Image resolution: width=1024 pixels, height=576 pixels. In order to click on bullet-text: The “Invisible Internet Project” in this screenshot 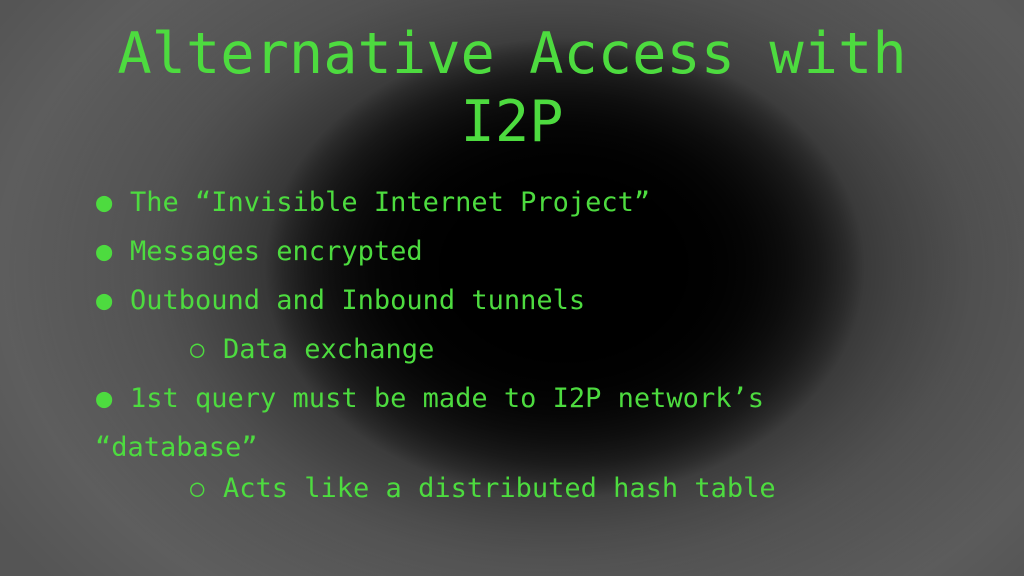, I will do `click(390, 202)`.